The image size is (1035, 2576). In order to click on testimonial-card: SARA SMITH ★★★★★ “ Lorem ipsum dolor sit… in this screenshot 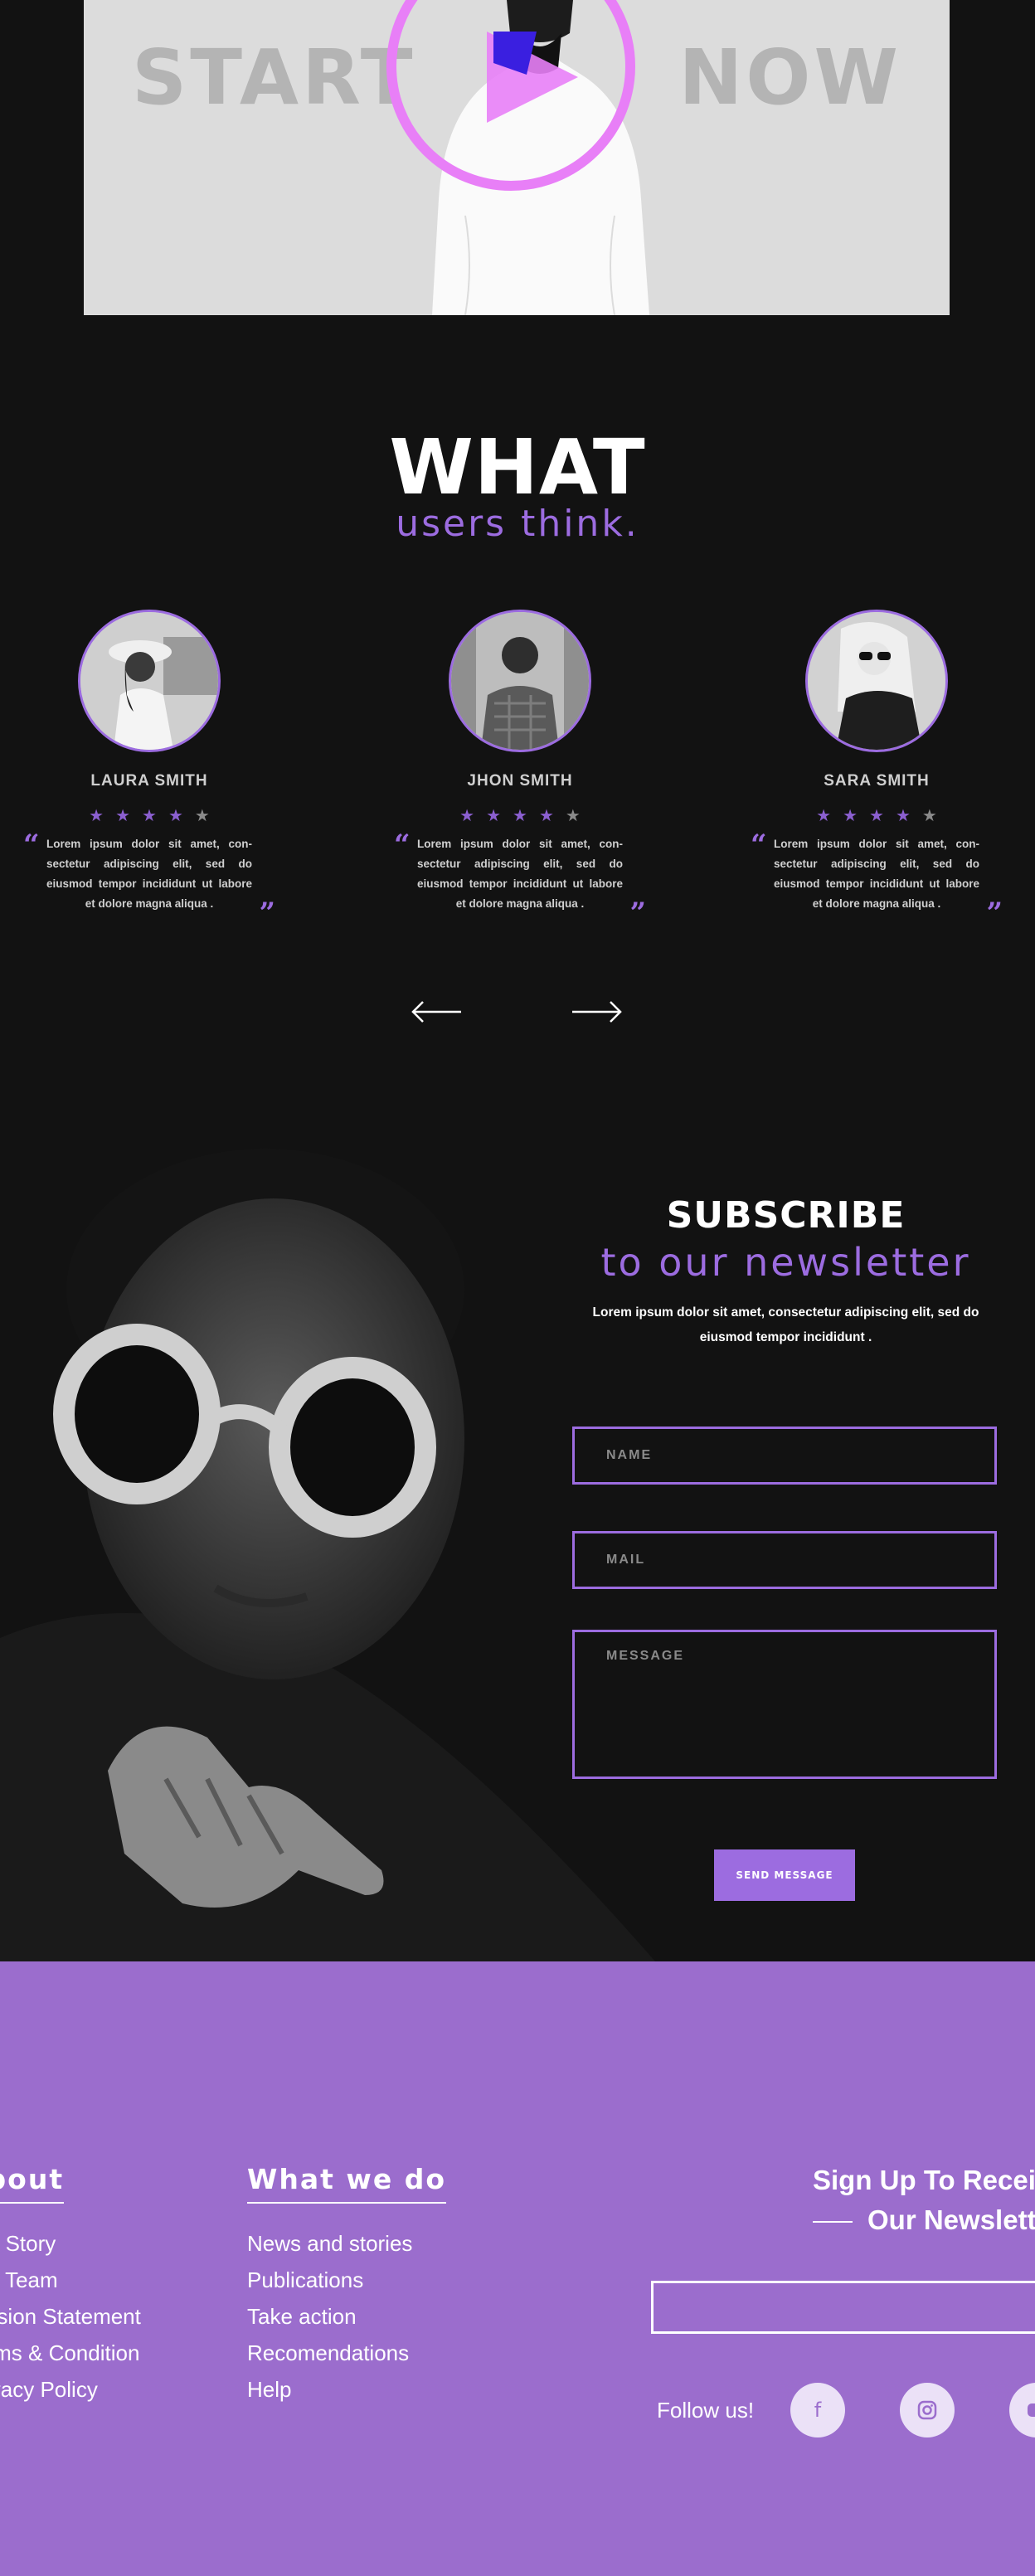, I will do `click(877, 768)`.